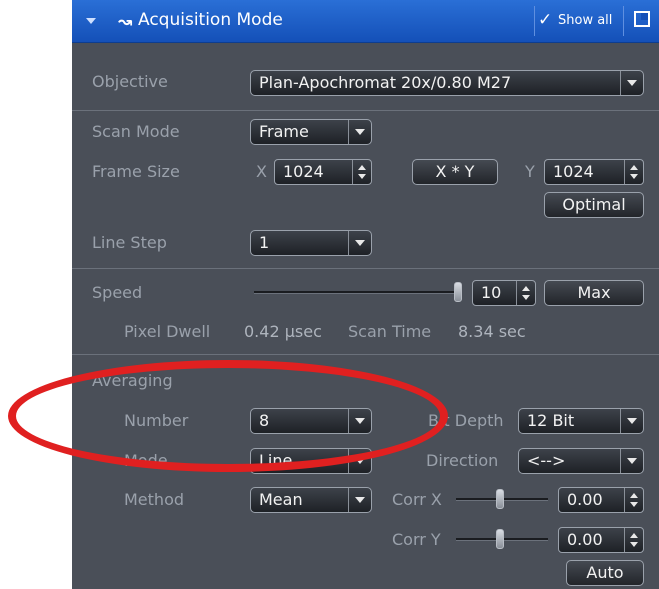  What do you see at coordinates (136, 131) in the screenshot?
I see `scan-mode-label: Scan Mode` at bounding box center [136, 131].